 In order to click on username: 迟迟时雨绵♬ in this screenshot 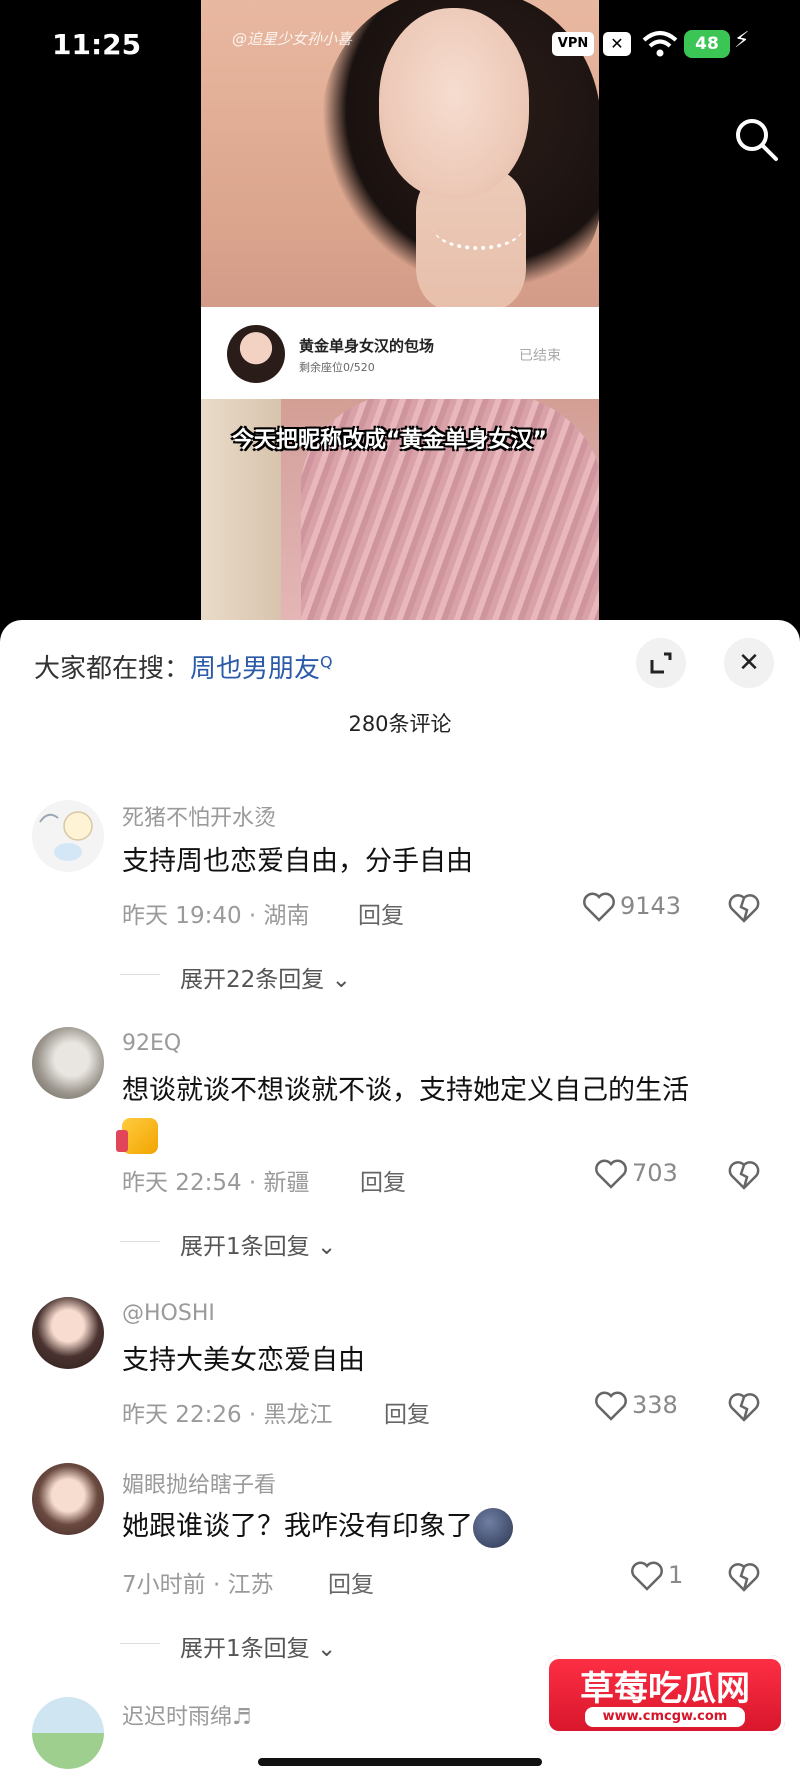, I will do `click(187, 1715)`.